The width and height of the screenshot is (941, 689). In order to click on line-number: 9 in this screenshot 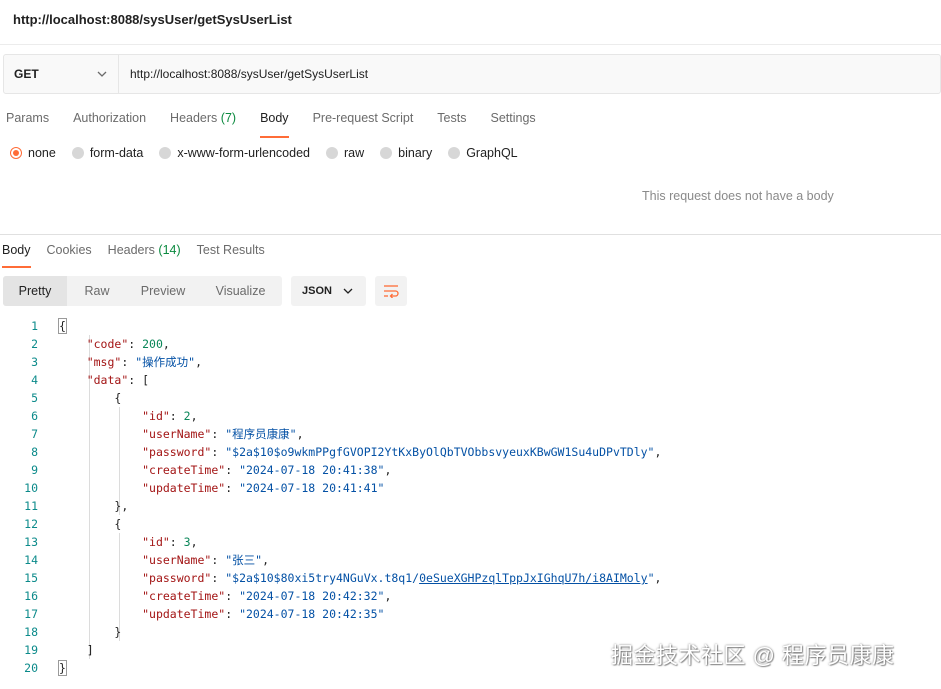, I will do `click(34, 470)`.